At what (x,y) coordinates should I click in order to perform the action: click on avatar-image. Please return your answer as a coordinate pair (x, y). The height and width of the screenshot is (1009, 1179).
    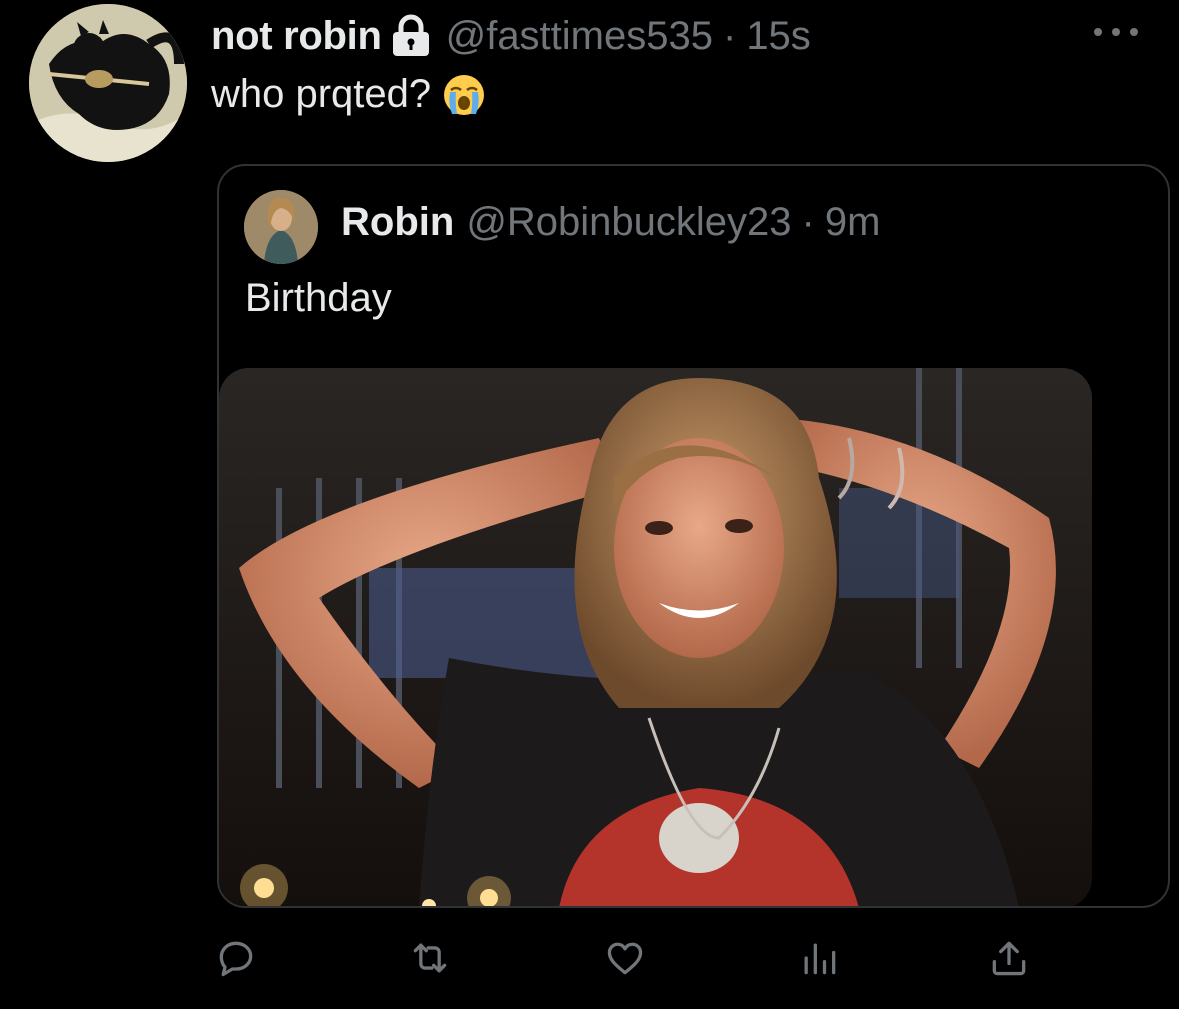
    Looking at the image, I should click on (108, 83).